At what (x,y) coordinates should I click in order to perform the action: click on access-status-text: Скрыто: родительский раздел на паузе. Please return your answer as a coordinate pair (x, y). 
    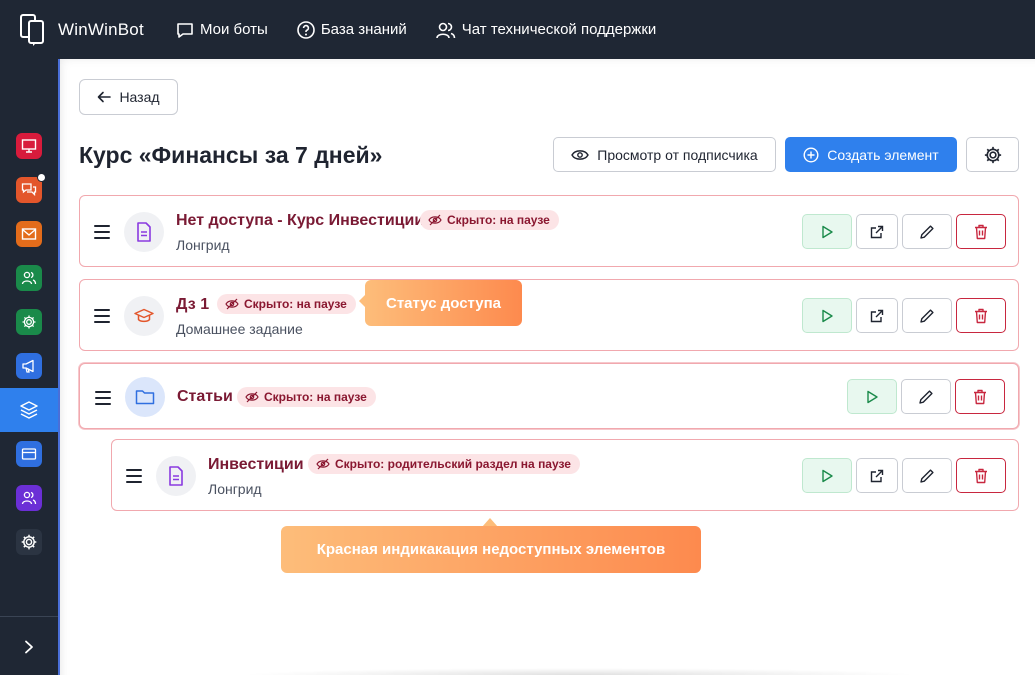
    Looking at the image, I should click on (453, 464).